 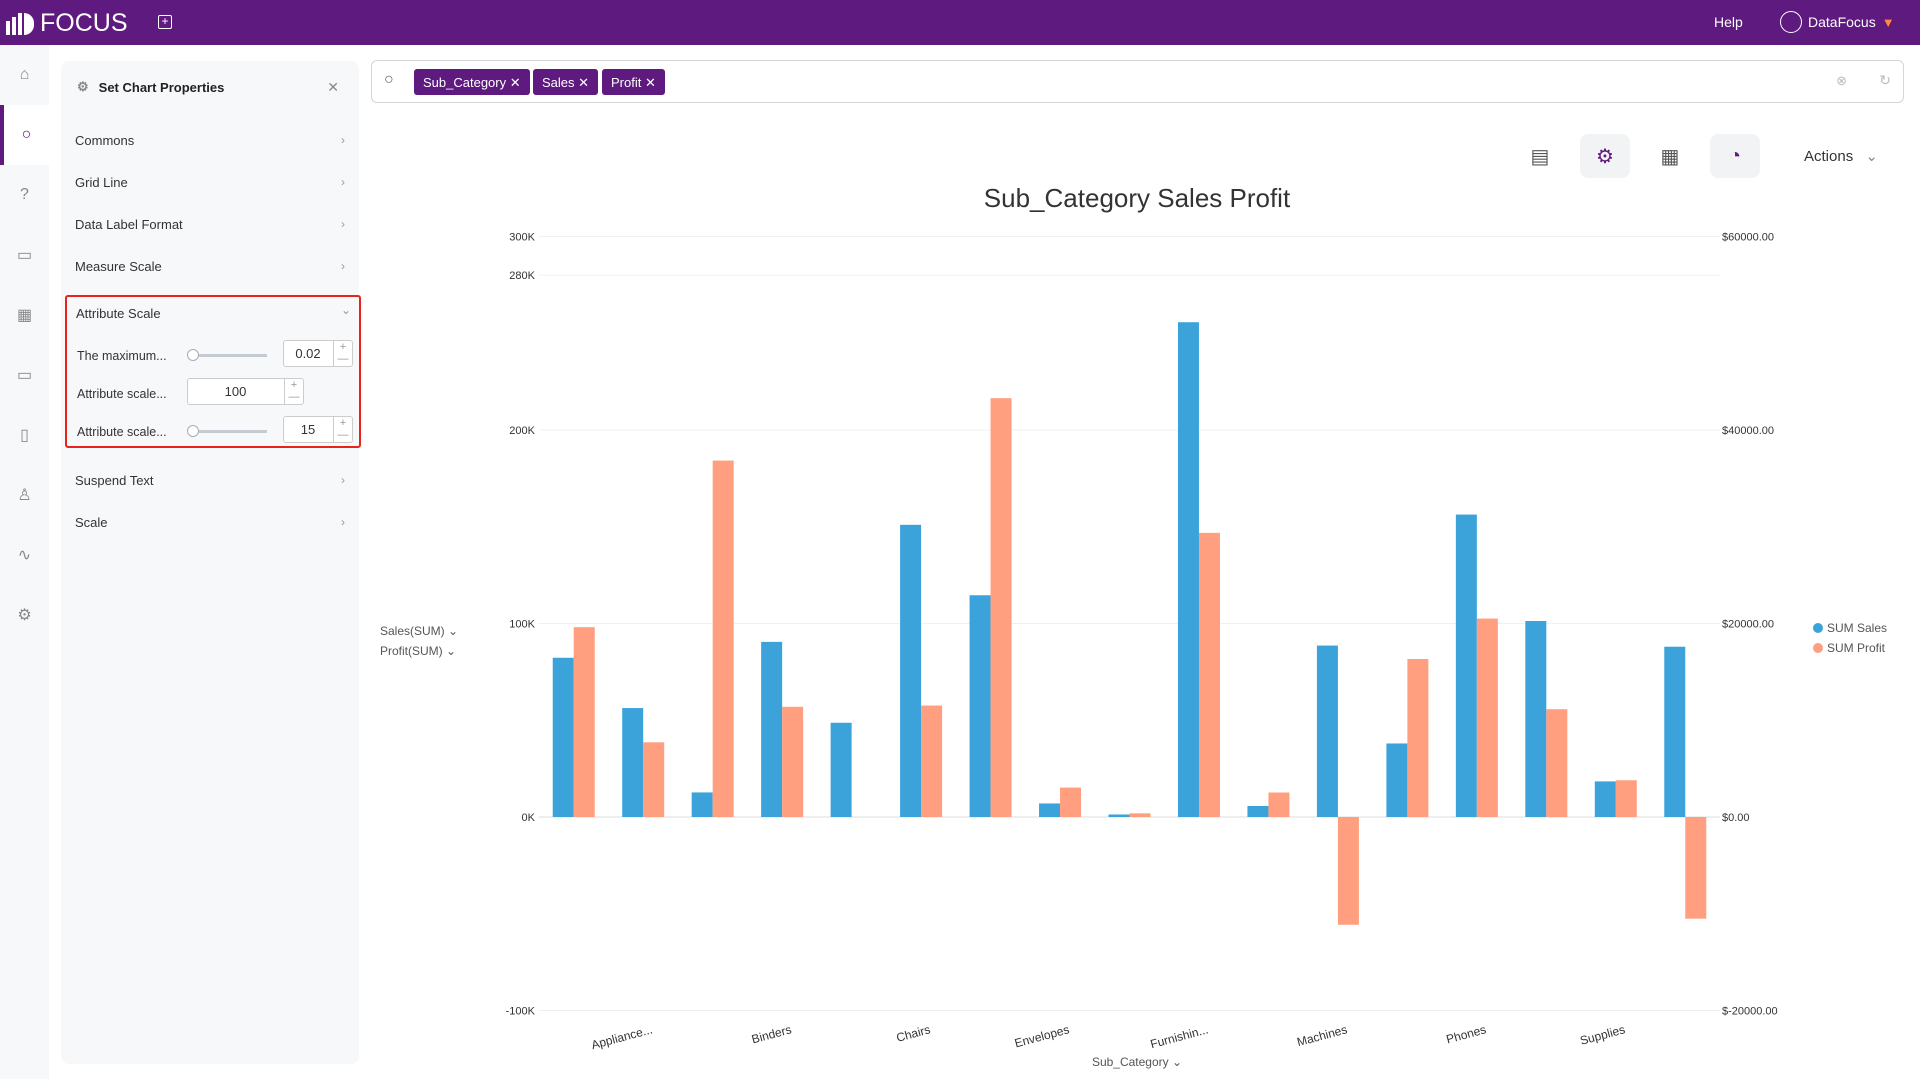 What do you see at coordinates (960, 22) in the screenshot?
I see `top-bar: FOCUS + Help DataFocus ▼` at bounding box center [960, 22].